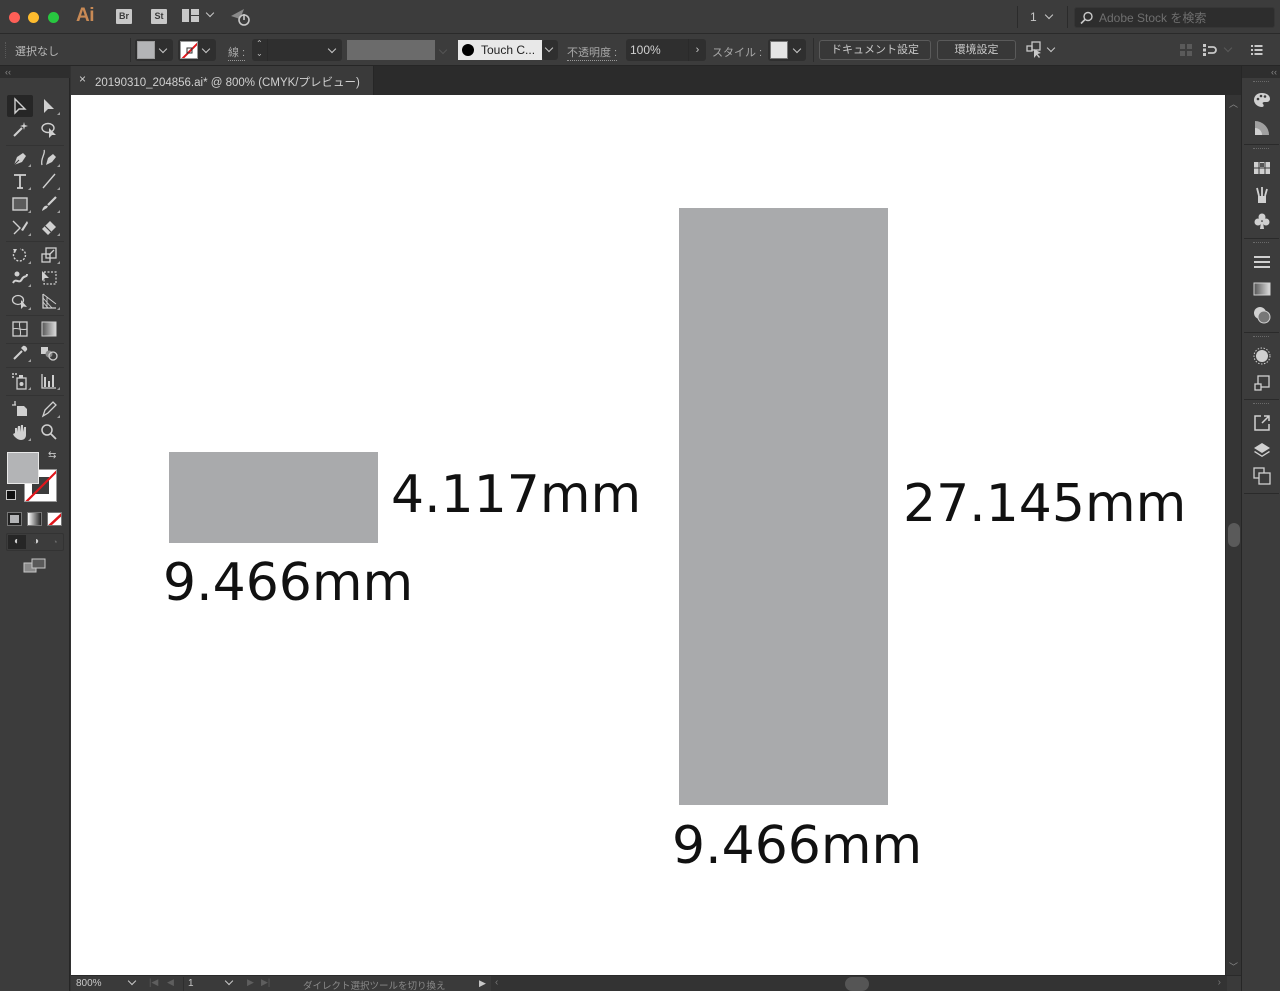 This screenshot has width=1280, height=991. Describe the element at coordinates (170, 982) in the screenshot. I see `previous-artboard-icon: ◀` at that location.